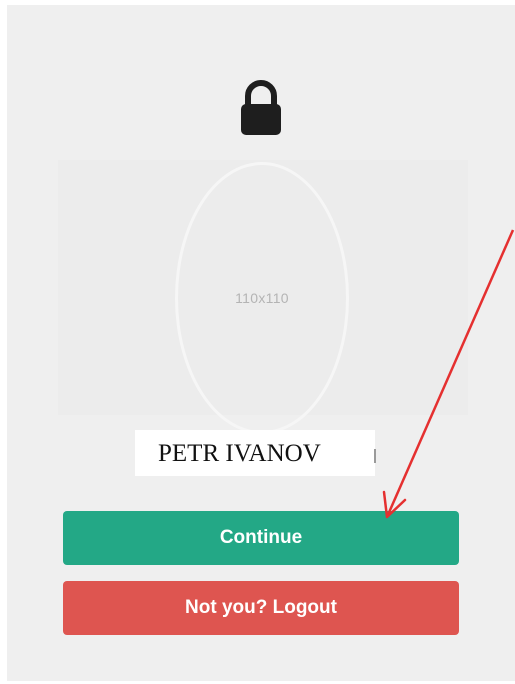  I want to click on continue-button: Continue, so click(261, 538).